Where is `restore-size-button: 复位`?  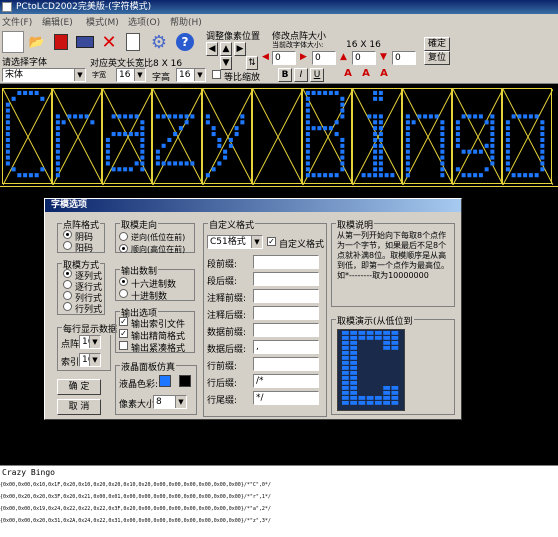 restore-size-button: 复位 is located at coordinates (437, 58).